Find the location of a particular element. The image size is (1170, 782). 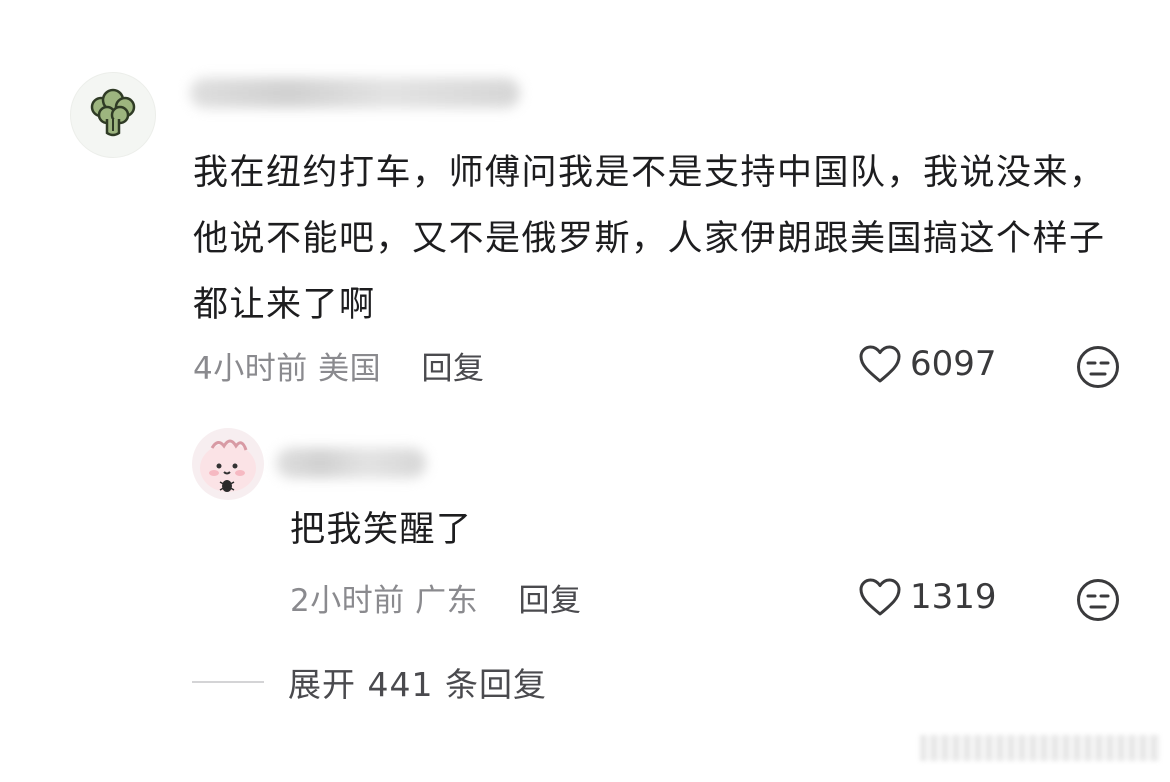

comment-time: 4小时前 is located at coordinates (250, 369).